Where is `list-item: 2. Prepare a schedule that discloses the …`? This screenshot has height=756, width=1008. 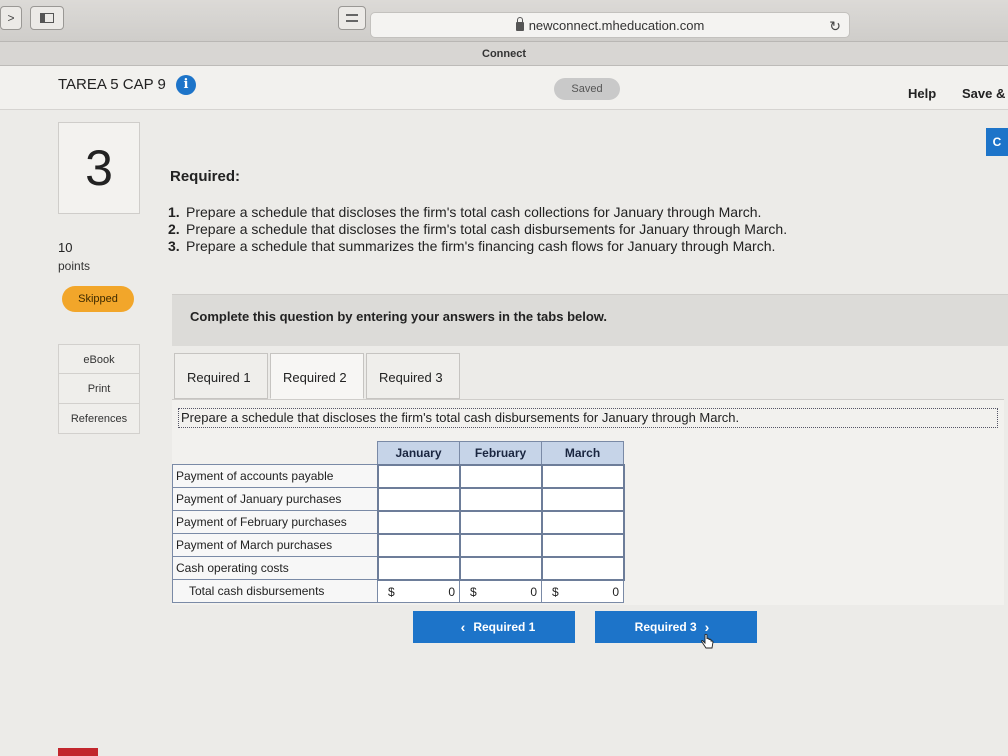
list-item: 2. Prepare a schedule that discloses the … is located at coordinates (478, 229).